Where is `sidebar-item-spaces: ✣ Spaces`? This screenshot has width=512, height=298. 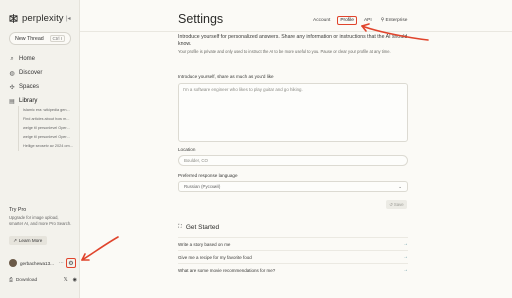 sidebar-item-spaces: ✣ Spaces is located at coordinates (41, 87).